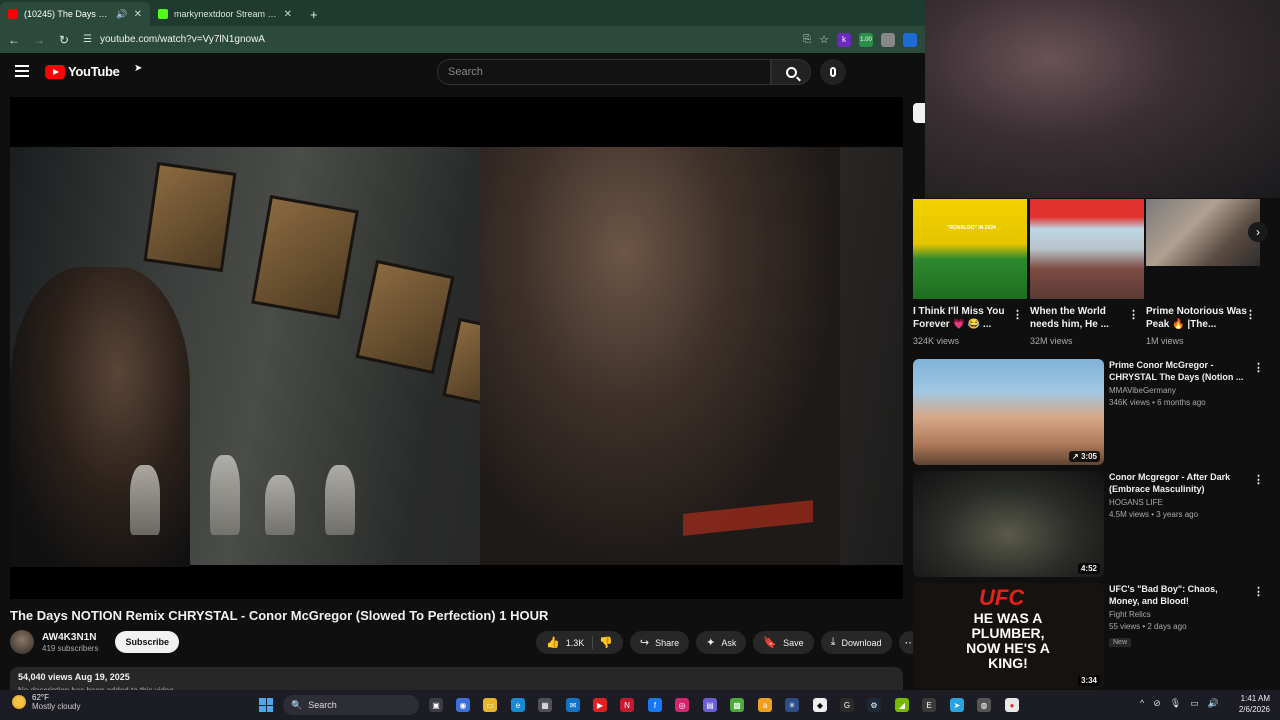 The width and height of the screenshot is (1280, 720). Describe the element at coordinates (606, 642) in the screenshot. I see `dislike-button: 👎` at that location.